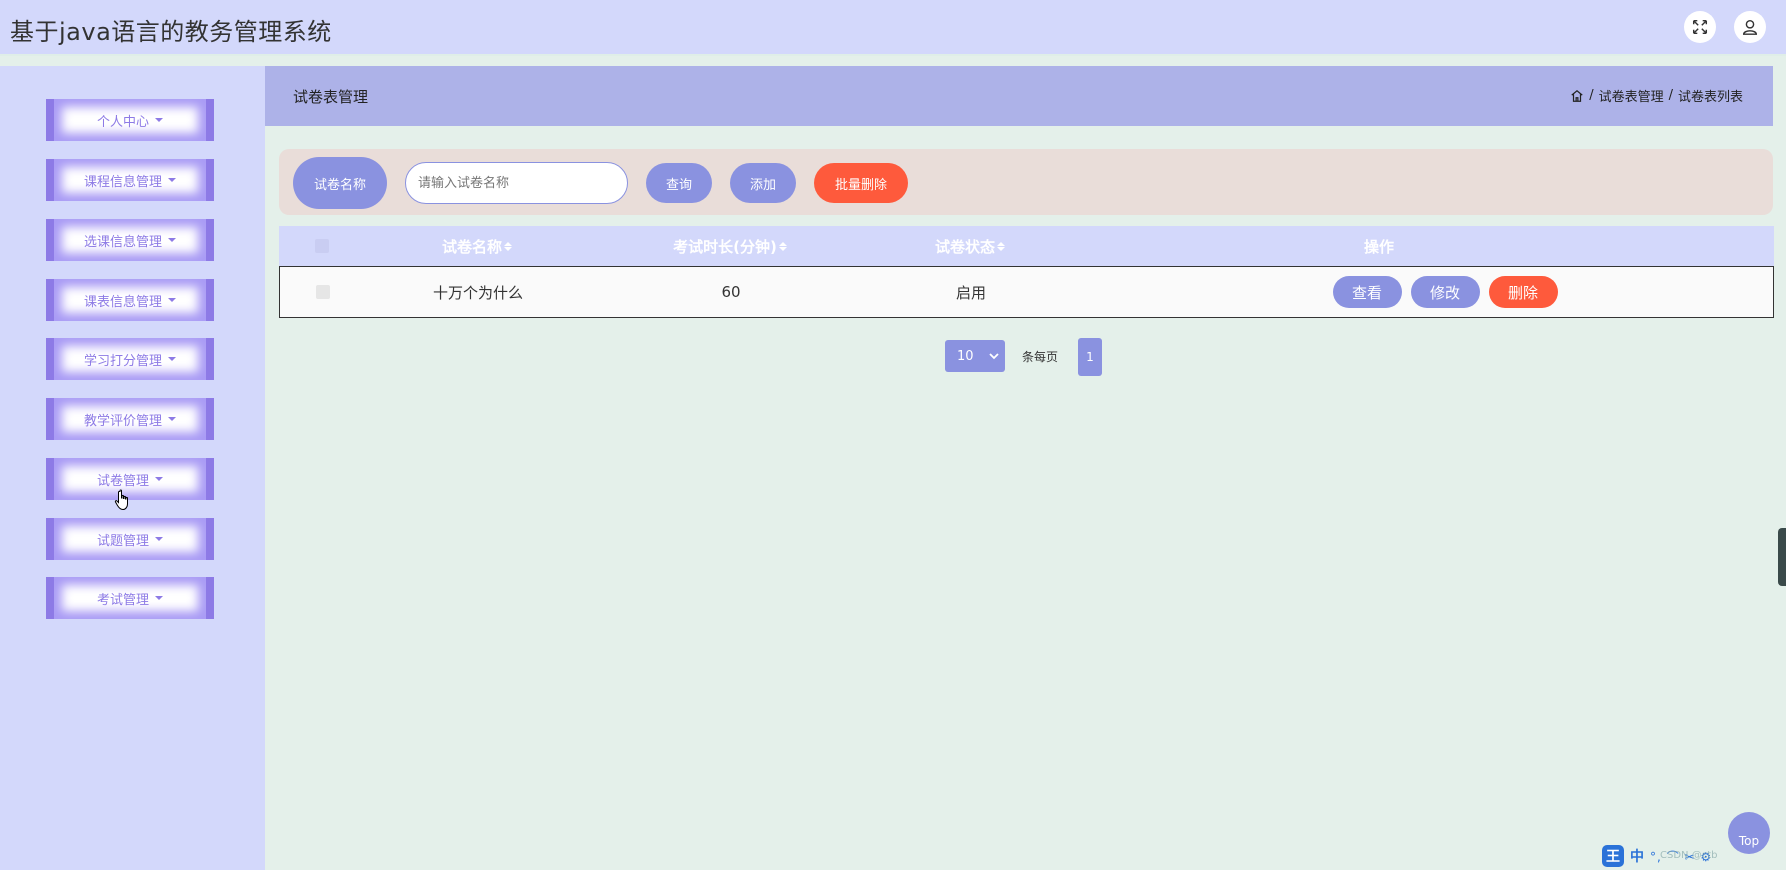  I want to click on fullscreen-button, so click(1700, 27).